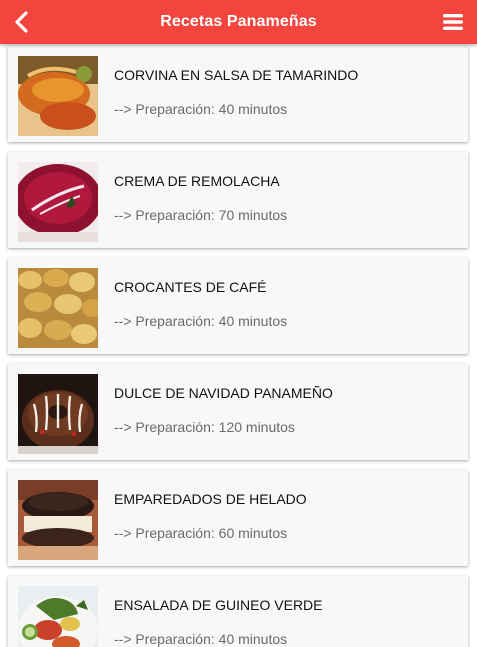  Describe the element at coordinates (201, 533) in the screenshot. I see `recipe-prep-time: --> Preparación: 60 minutos` at that location.